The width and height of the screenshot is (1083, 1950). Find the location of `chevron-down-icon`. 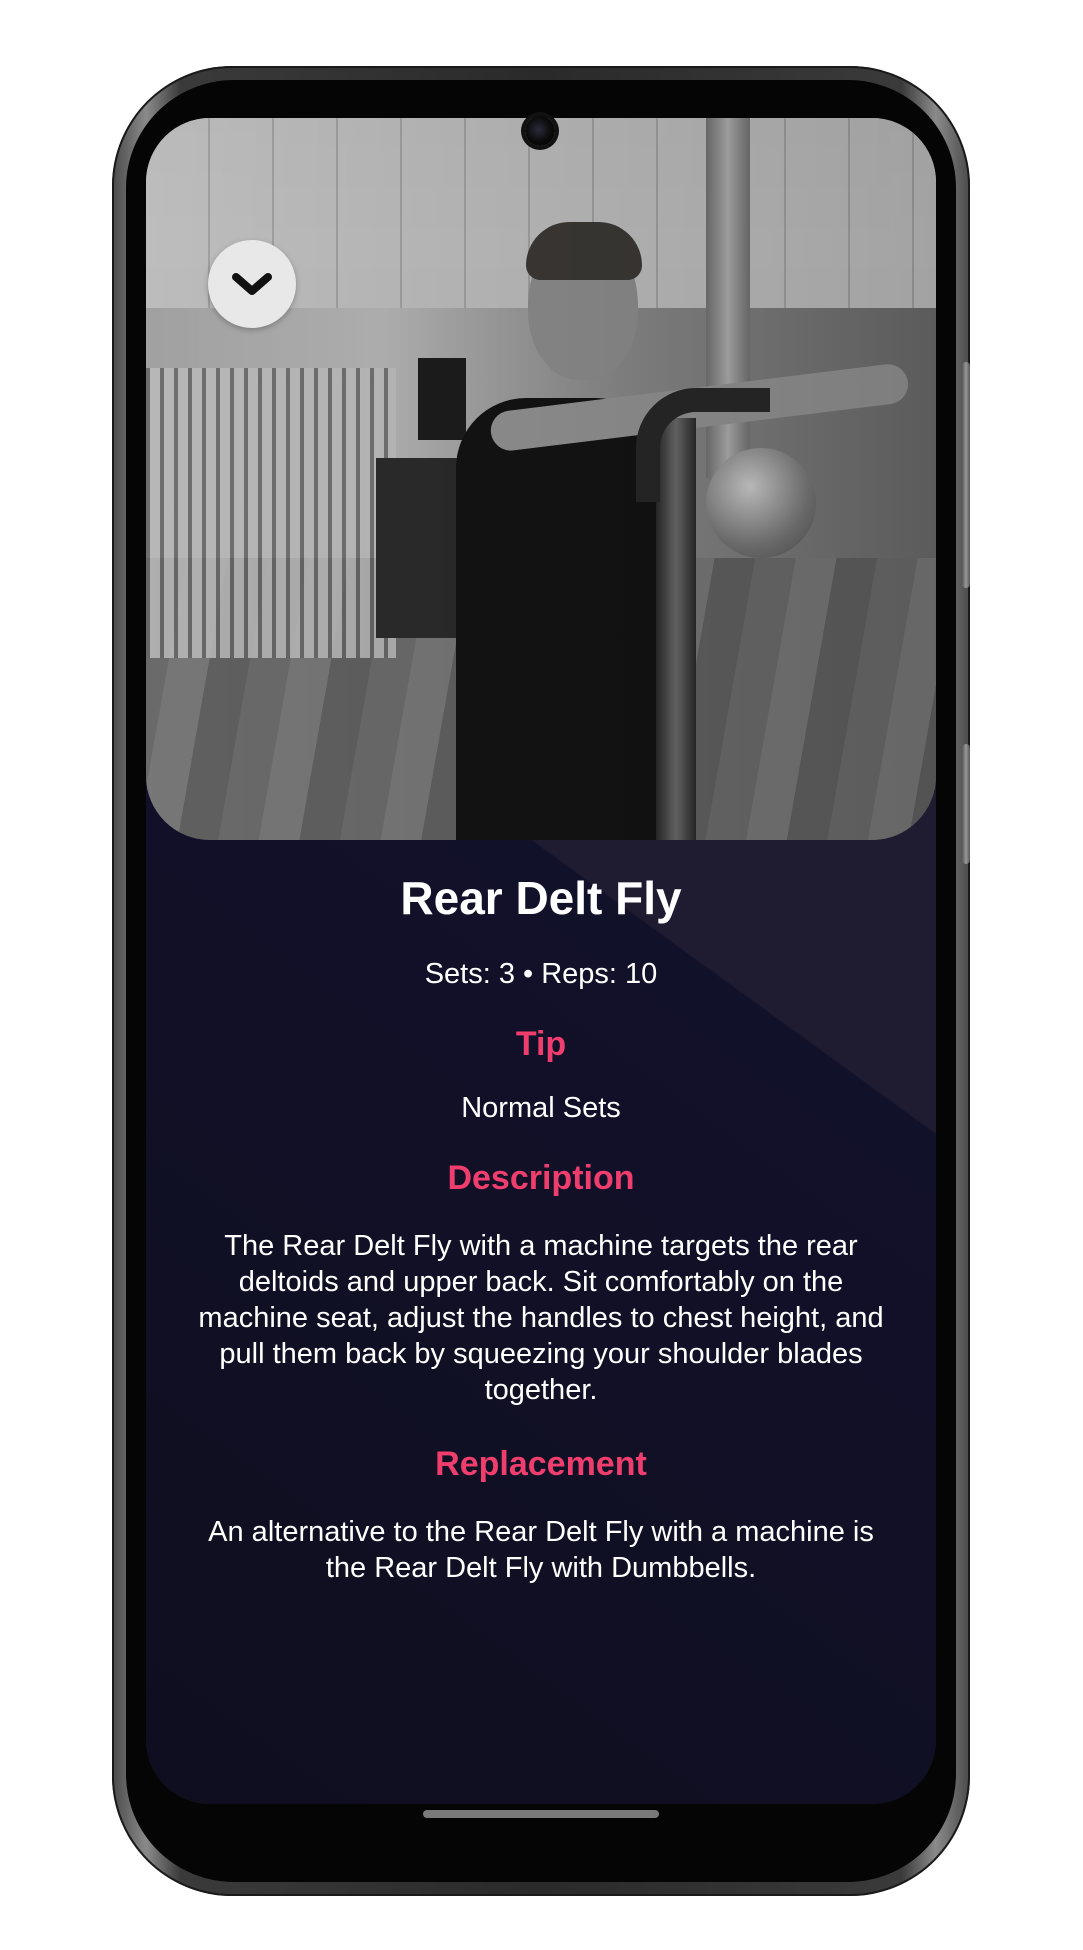

chevron-down-icon is located at coordinates (252, 284).